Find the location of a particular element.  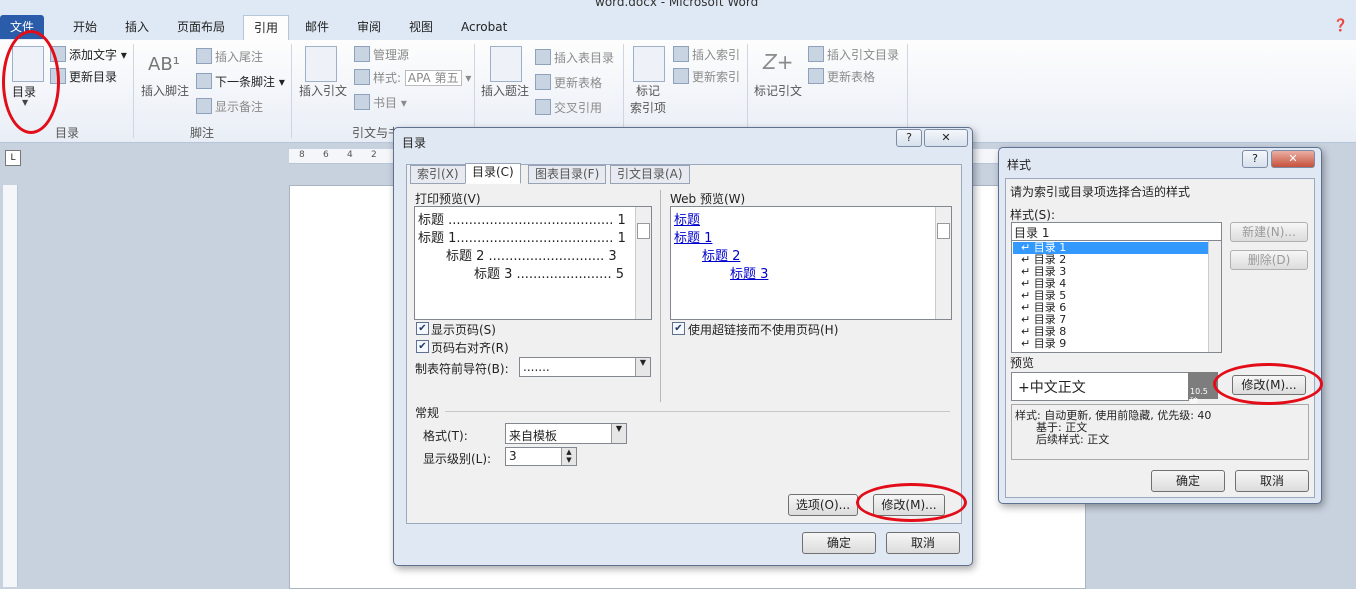

cross-reference-button: 交叉引用 is located at coordinates (568, 107).